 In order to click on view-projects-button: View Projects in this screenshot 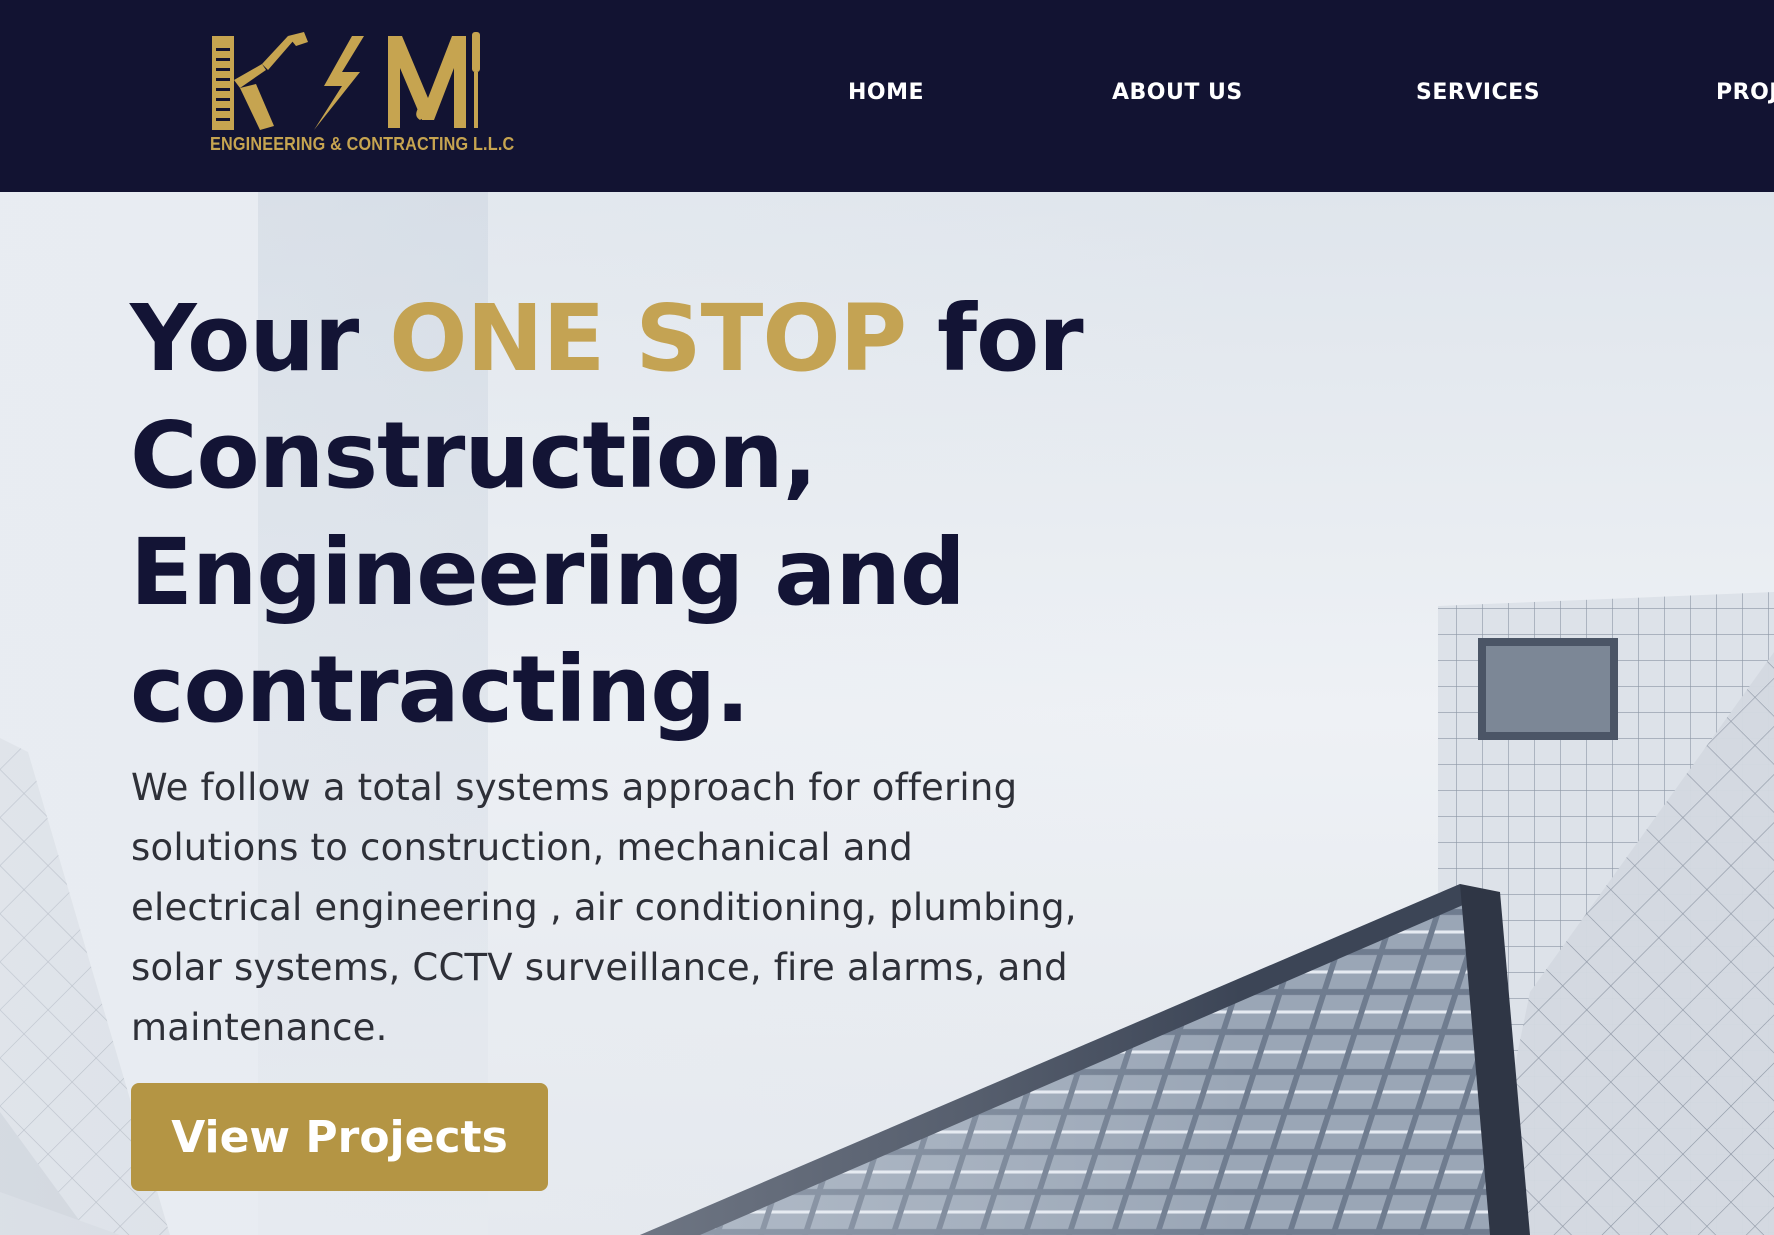, I will do `click(339, 1137)`.